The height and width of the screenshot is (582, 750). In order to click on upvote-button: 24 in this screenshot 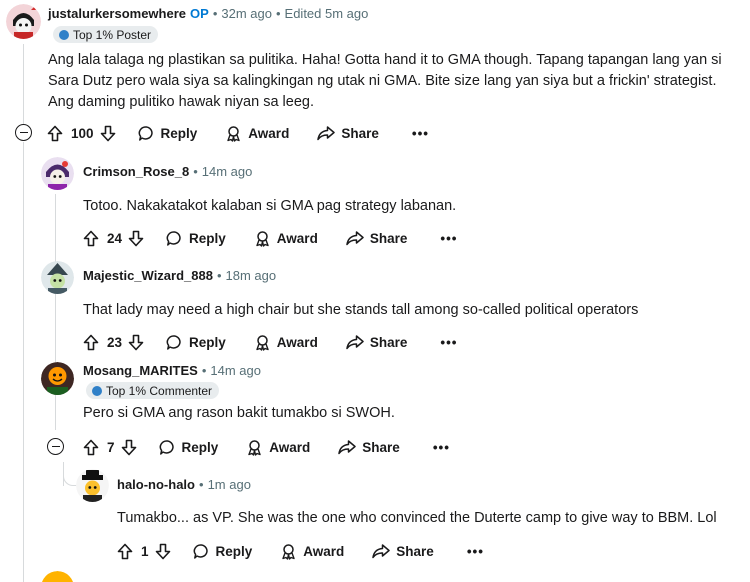, I will do `click(102, 238)`.